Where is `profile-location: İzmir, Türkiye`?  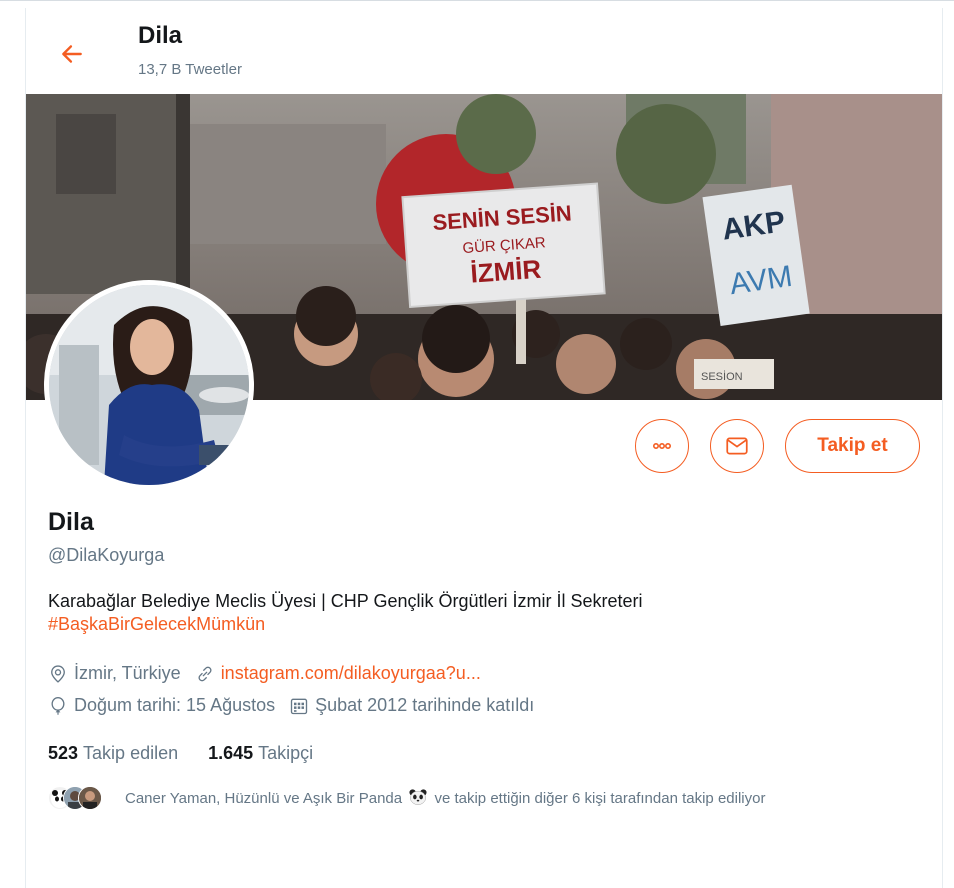
profile-location: İzmir, Türkiye is located at coordinates (127, 673).